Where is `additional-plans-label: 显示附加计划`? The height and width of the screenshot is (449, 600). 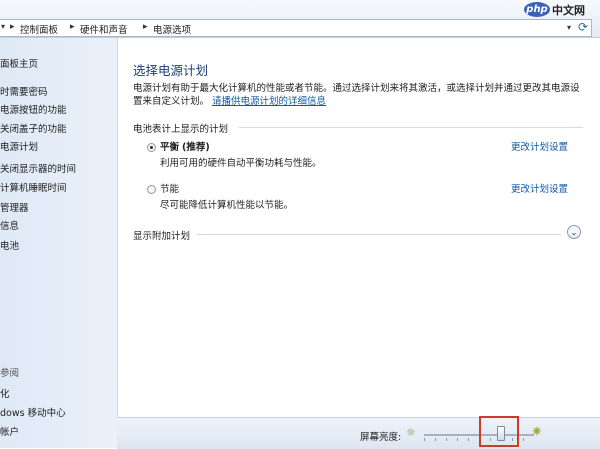 additional-plans-label: 显示附加计划 is located at coordinates (161, 235).